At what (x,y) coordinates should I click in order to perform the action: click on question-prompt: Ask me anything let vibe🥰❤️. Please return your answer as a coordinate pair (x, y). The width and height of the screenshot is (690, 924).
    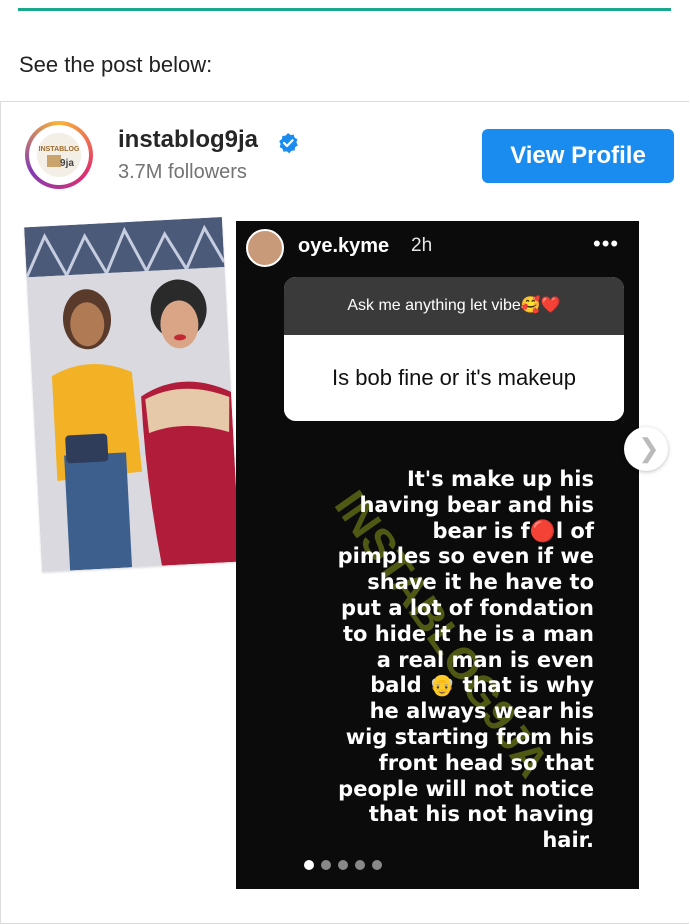
    Looking at the image, I should click on (454, 306).